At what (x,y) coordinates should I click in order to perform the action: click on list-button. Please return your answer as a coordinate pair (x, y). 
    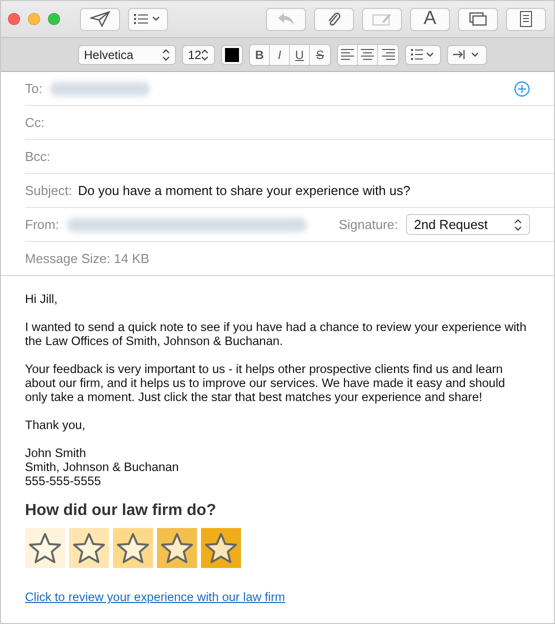
    Looking at the image, I should click on (148, 19).